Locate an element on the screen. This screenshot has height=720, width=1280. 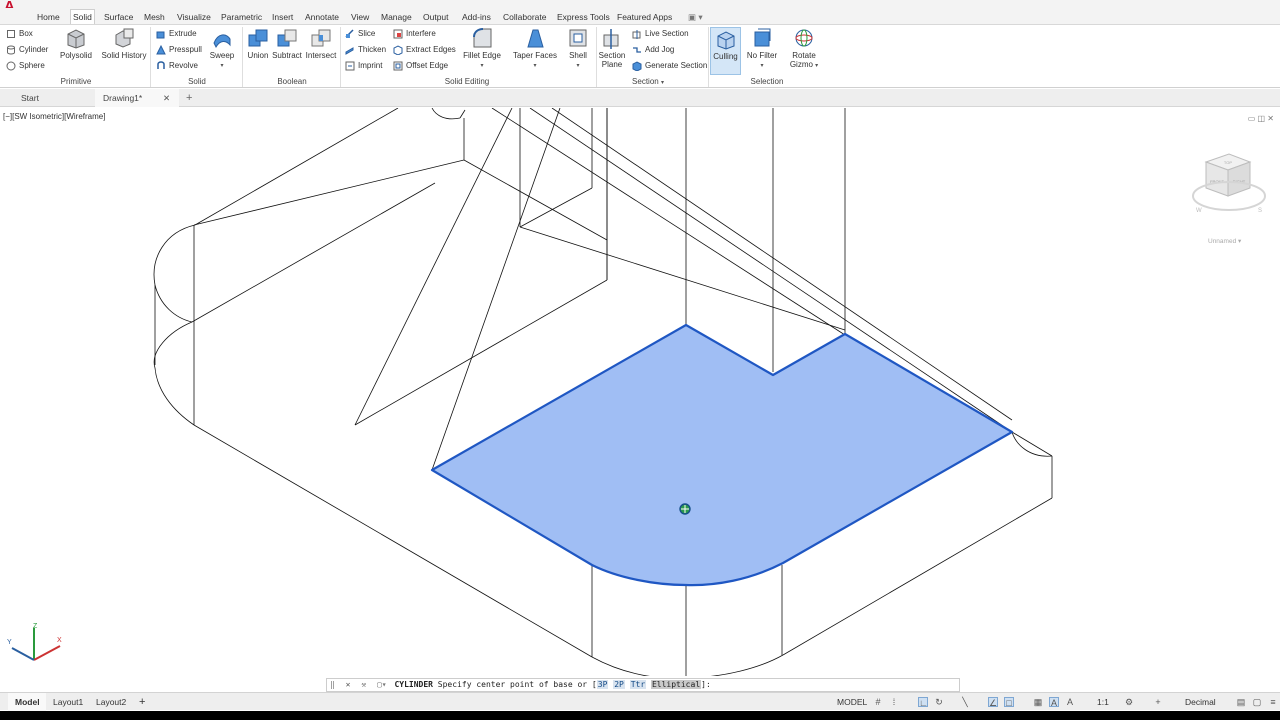
subtract-button: Subtract is located at coordinates (287, 51).